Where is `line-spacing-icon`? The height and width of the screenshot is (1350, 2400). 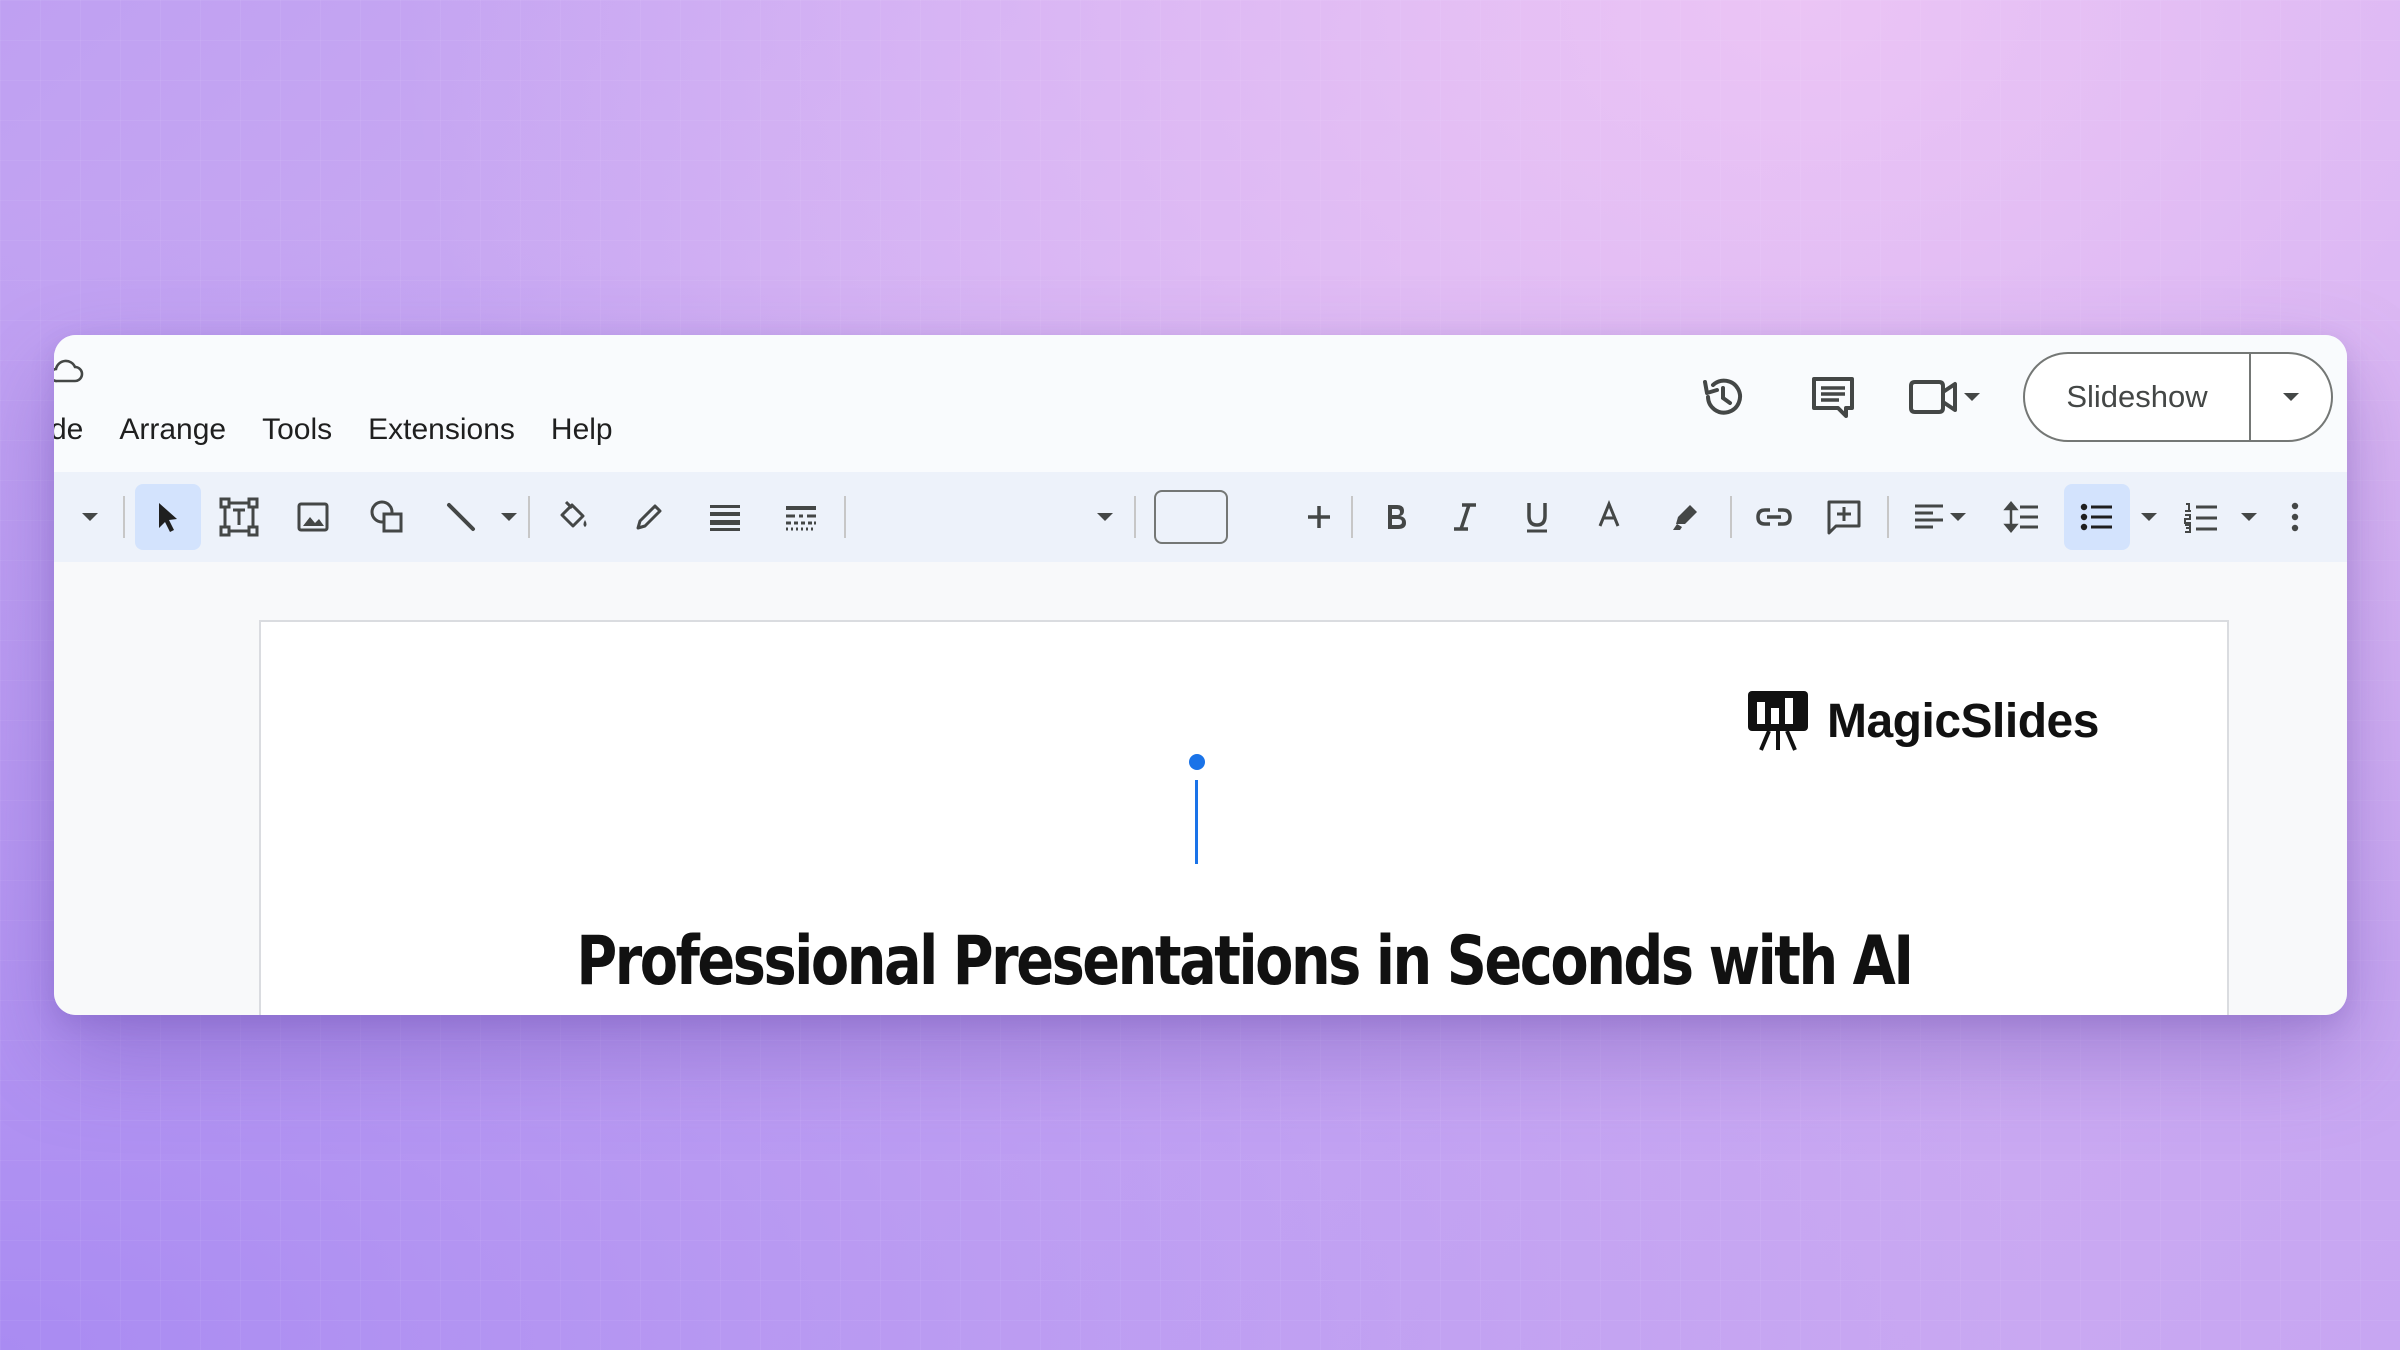 line-spacing-icon is located at coordinates (2020, 517).